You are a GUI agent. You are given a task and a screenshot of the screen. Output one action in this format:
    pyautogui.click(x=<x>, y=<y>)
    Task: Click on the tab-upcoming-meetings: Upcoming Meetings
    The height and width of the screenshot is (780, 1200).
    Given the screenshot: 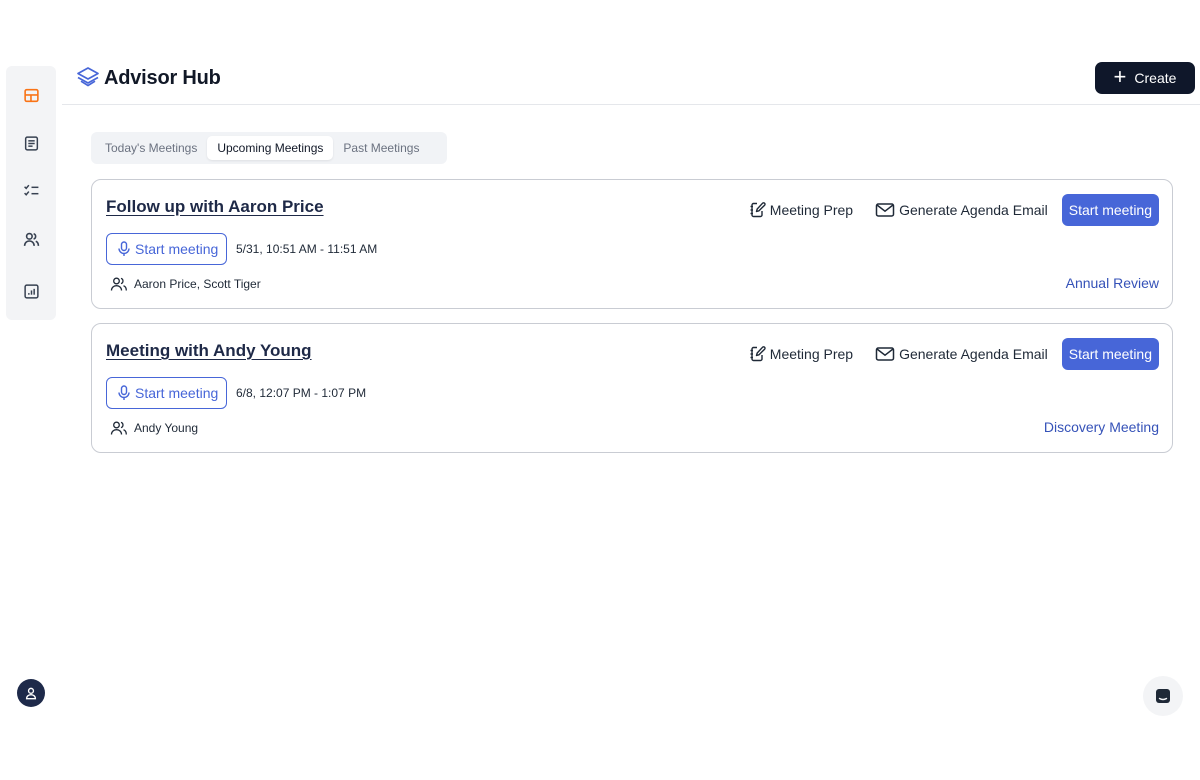 What is the action you would take?
    pyautogui.click(x=270, y=148)
    